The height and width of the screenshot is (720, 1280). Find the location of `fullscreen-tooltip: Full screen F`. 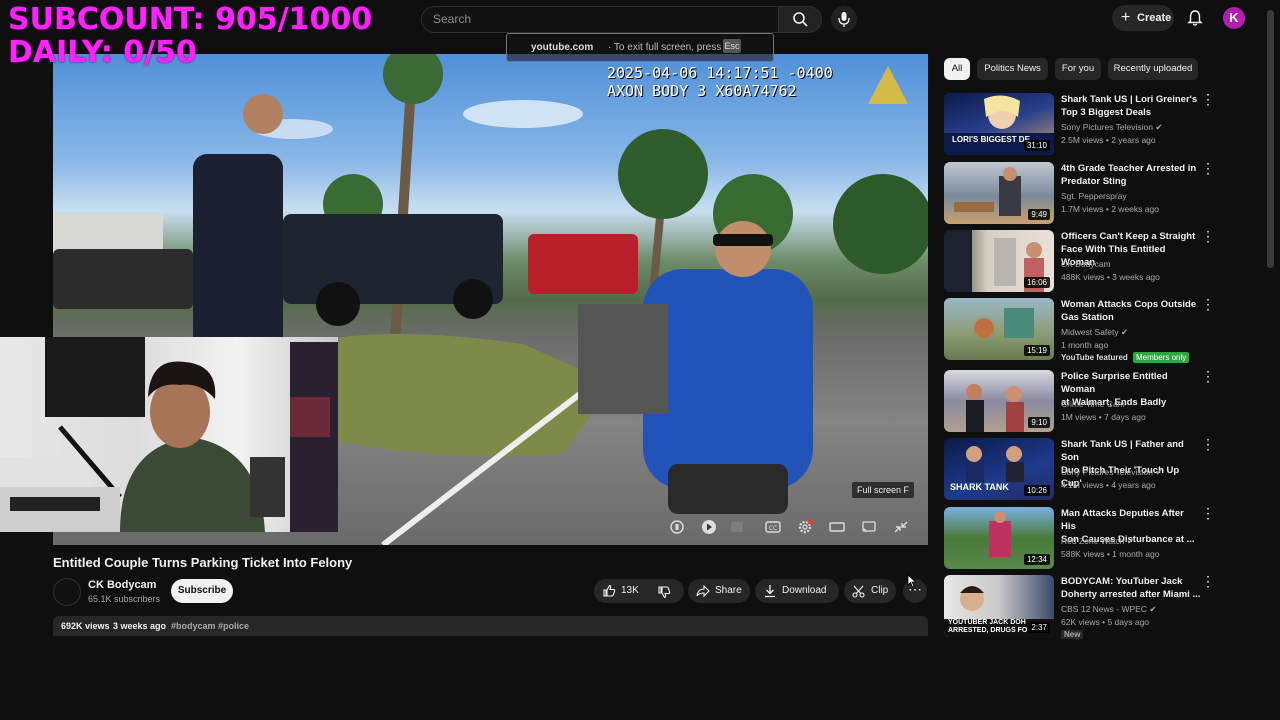

fullscreen-tooltip: Full screen F is located at coordinates (883, 490).